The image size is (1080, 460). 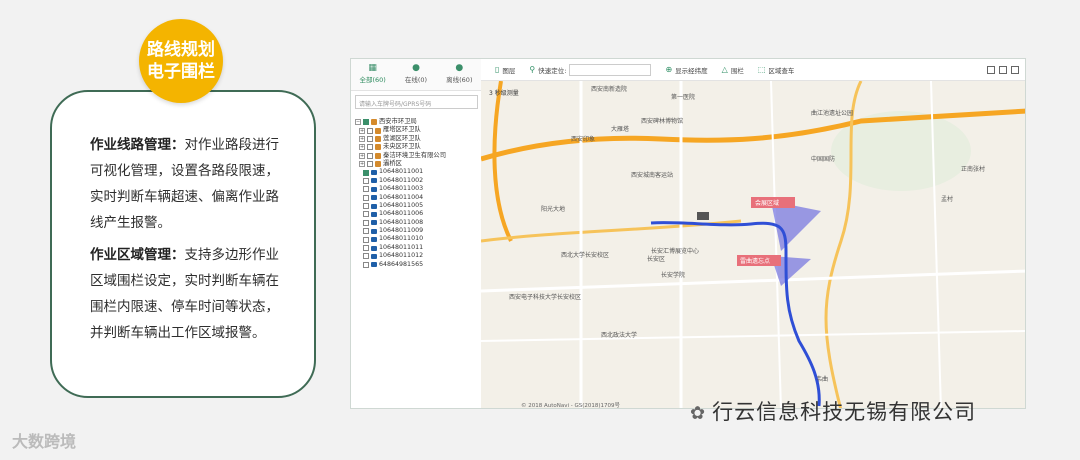 What do you see at coordinates (181, 61) in the screenshot?
I see `feature-badge: 路线规划 电子围栏` at bounding box center [181, 61].